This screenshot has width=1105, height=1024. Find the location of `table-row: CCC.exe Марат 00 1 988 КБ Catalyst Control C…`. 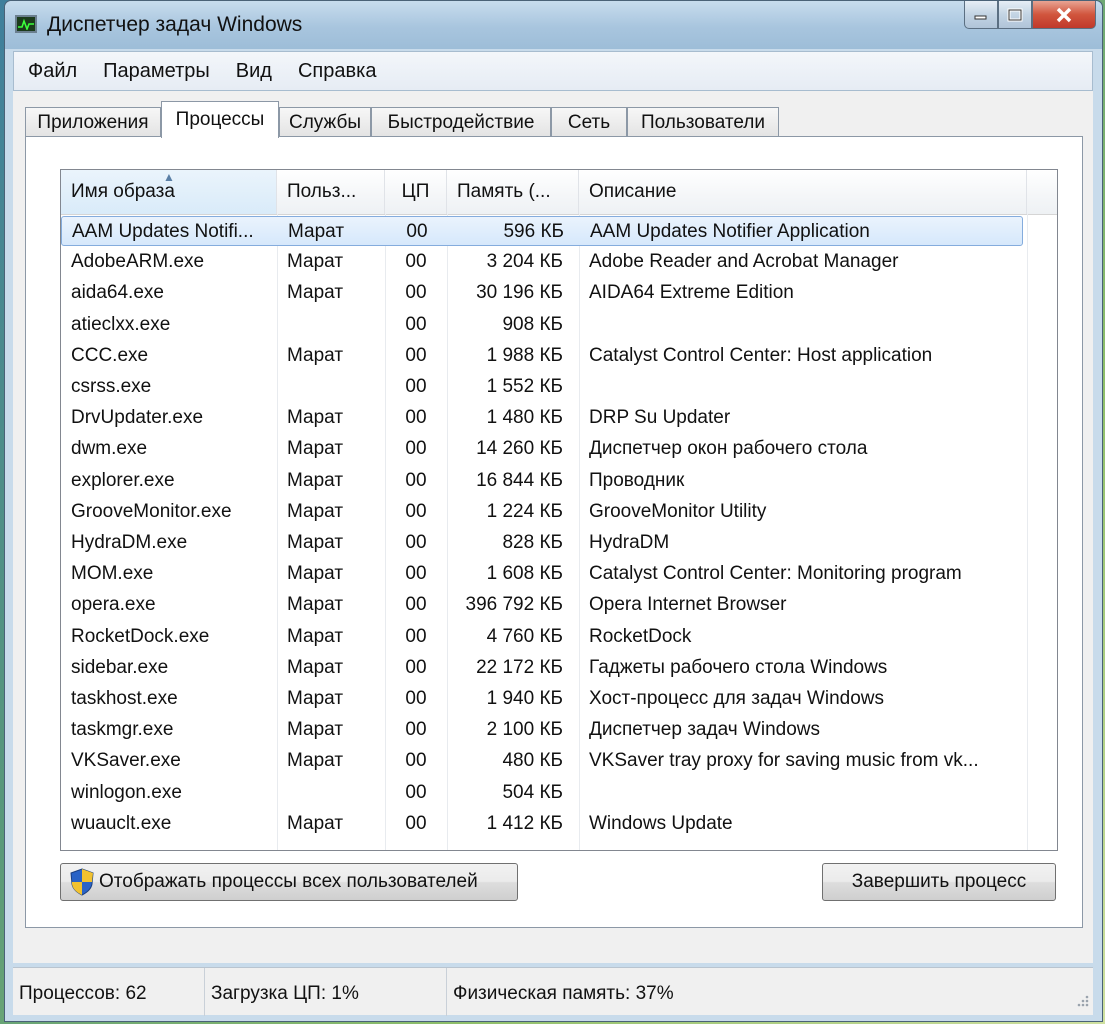

table-row: CCC.exe Марат 00 1 988 КБ Catalyst Control C… is located at coordinates (542, 356).